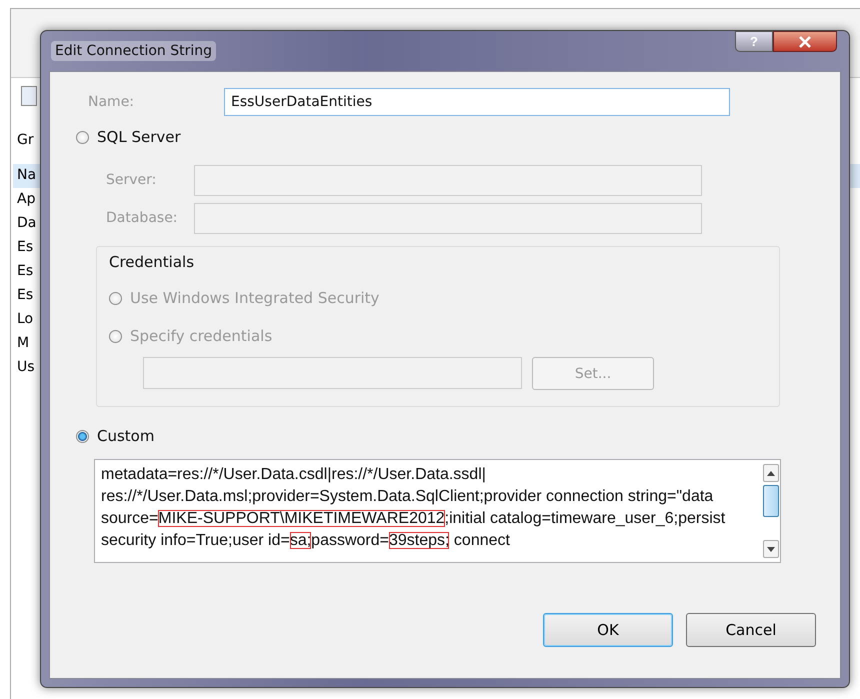  I want to click on radio-label: Use Windows Integrated Security, so click(255, 298).